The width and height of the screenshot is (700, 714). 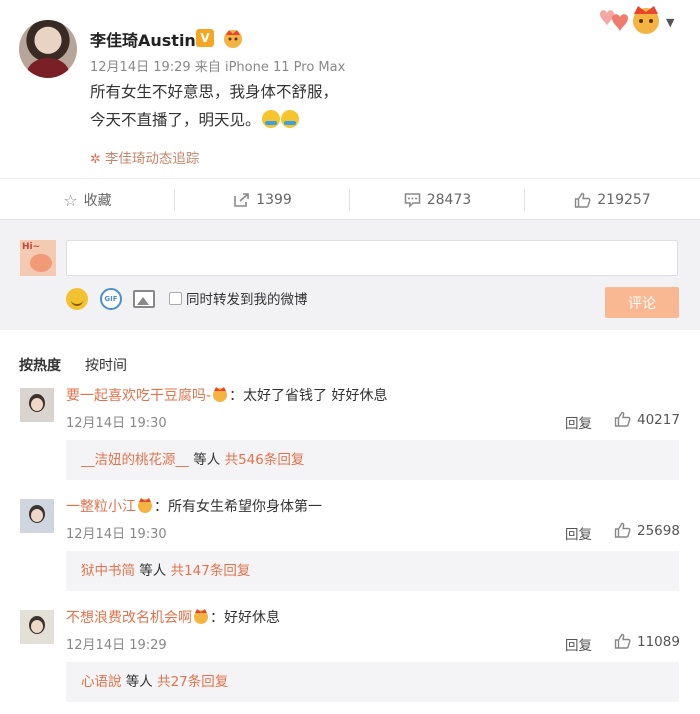 What do you see at coordinates (658, 420) in the screenshot?
I see `comment-like-count: 40217` at bounding box center [658, 420].